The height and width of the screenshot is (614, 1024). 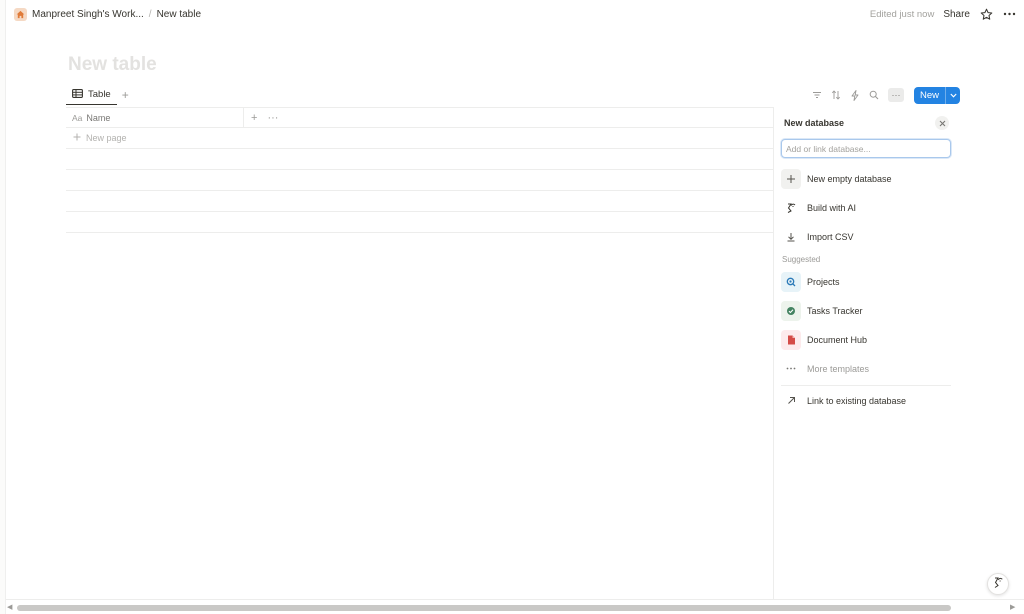 I want to click on suggested-heading: Suggested, so click(x=801, y=259).